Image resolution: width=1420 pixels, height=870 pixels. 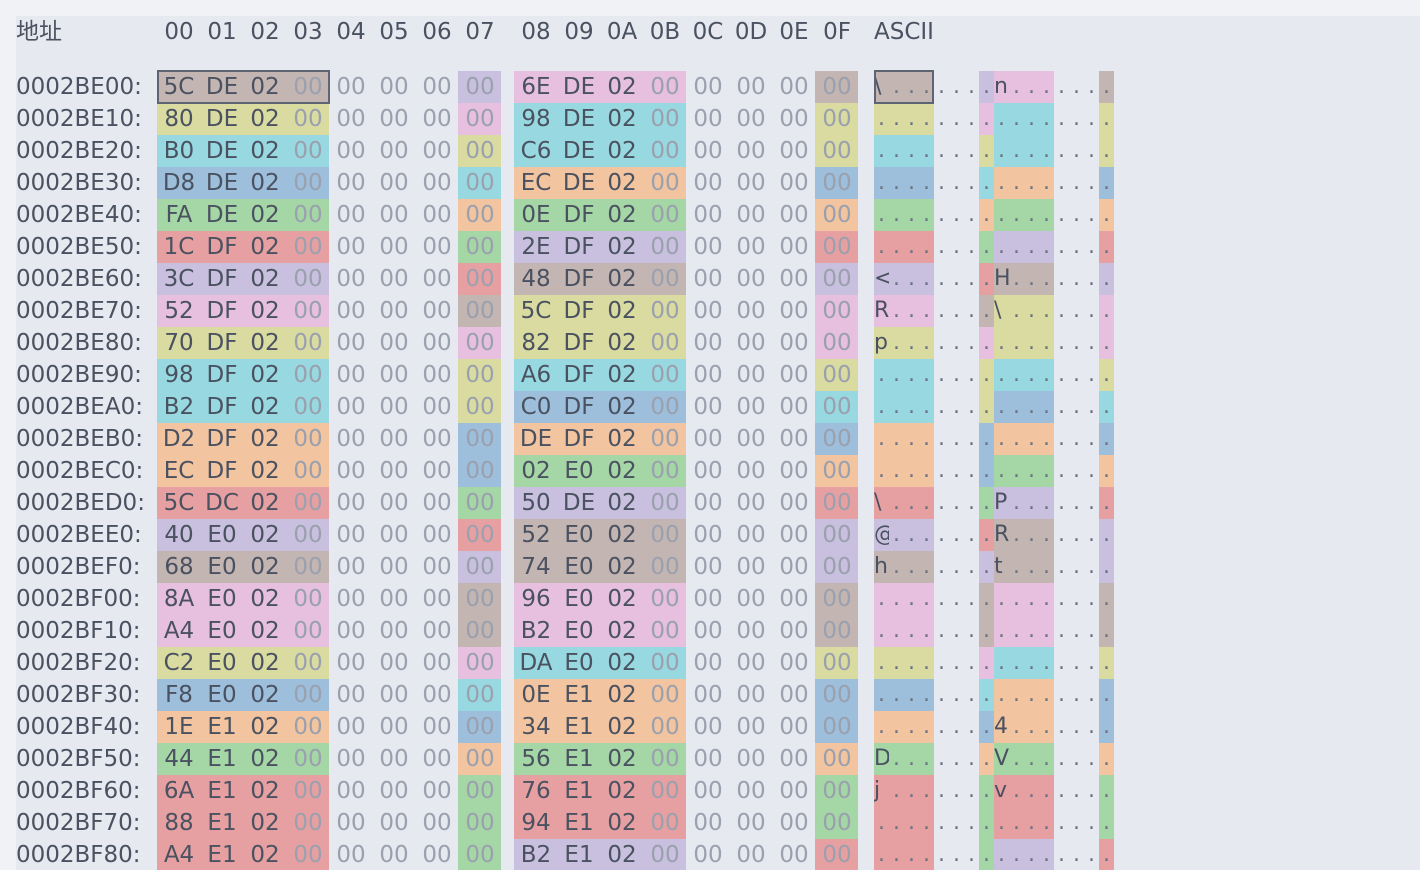 I want to click on hex-byte: F8, so click(x=179, y=695).